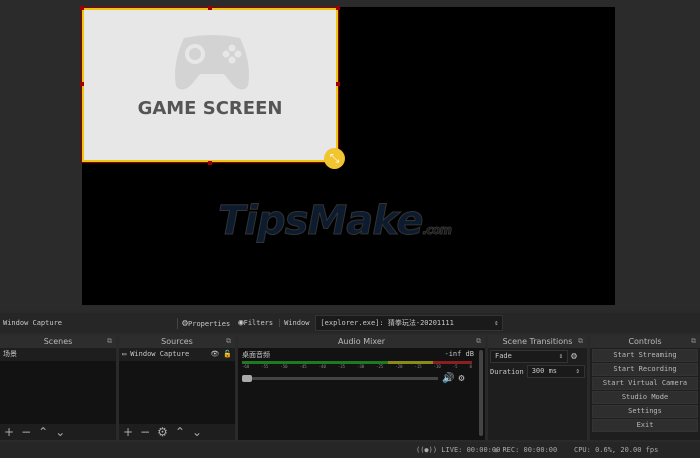  Describe the element at coordinates (418, 366) in the screenshot. I see `meter-tick: -15` at that location.